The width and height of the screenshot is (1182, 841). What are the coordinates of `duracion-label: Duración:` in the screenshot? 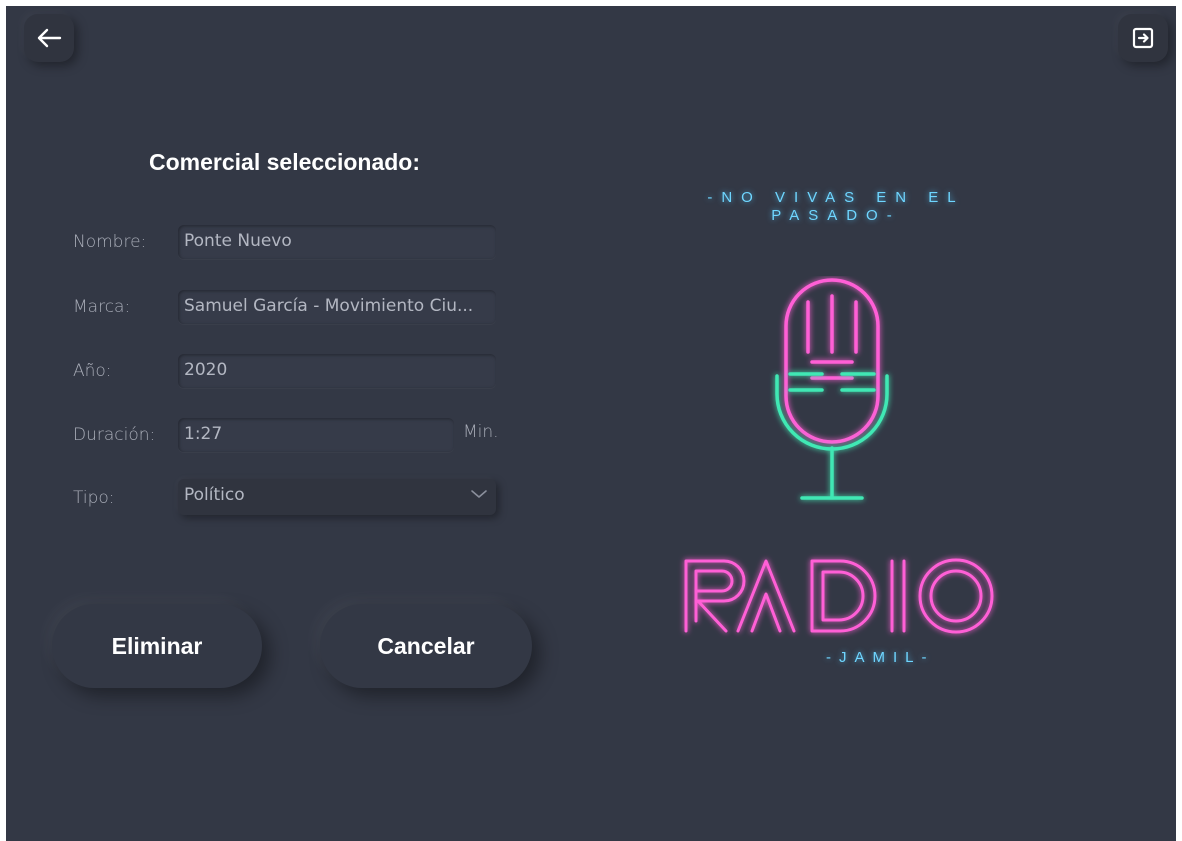 It's located at (114, 435).